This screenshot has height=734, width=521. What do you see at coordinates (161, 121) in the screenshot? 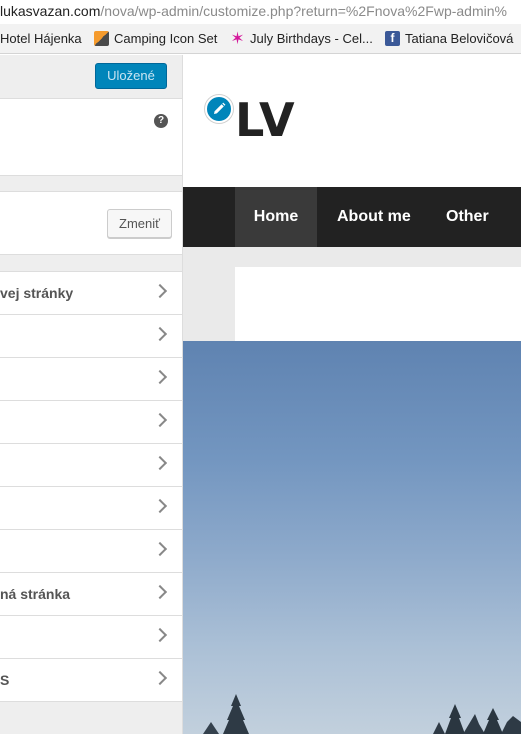
I see `help-icon: ?` at bounding box center [161, 121].